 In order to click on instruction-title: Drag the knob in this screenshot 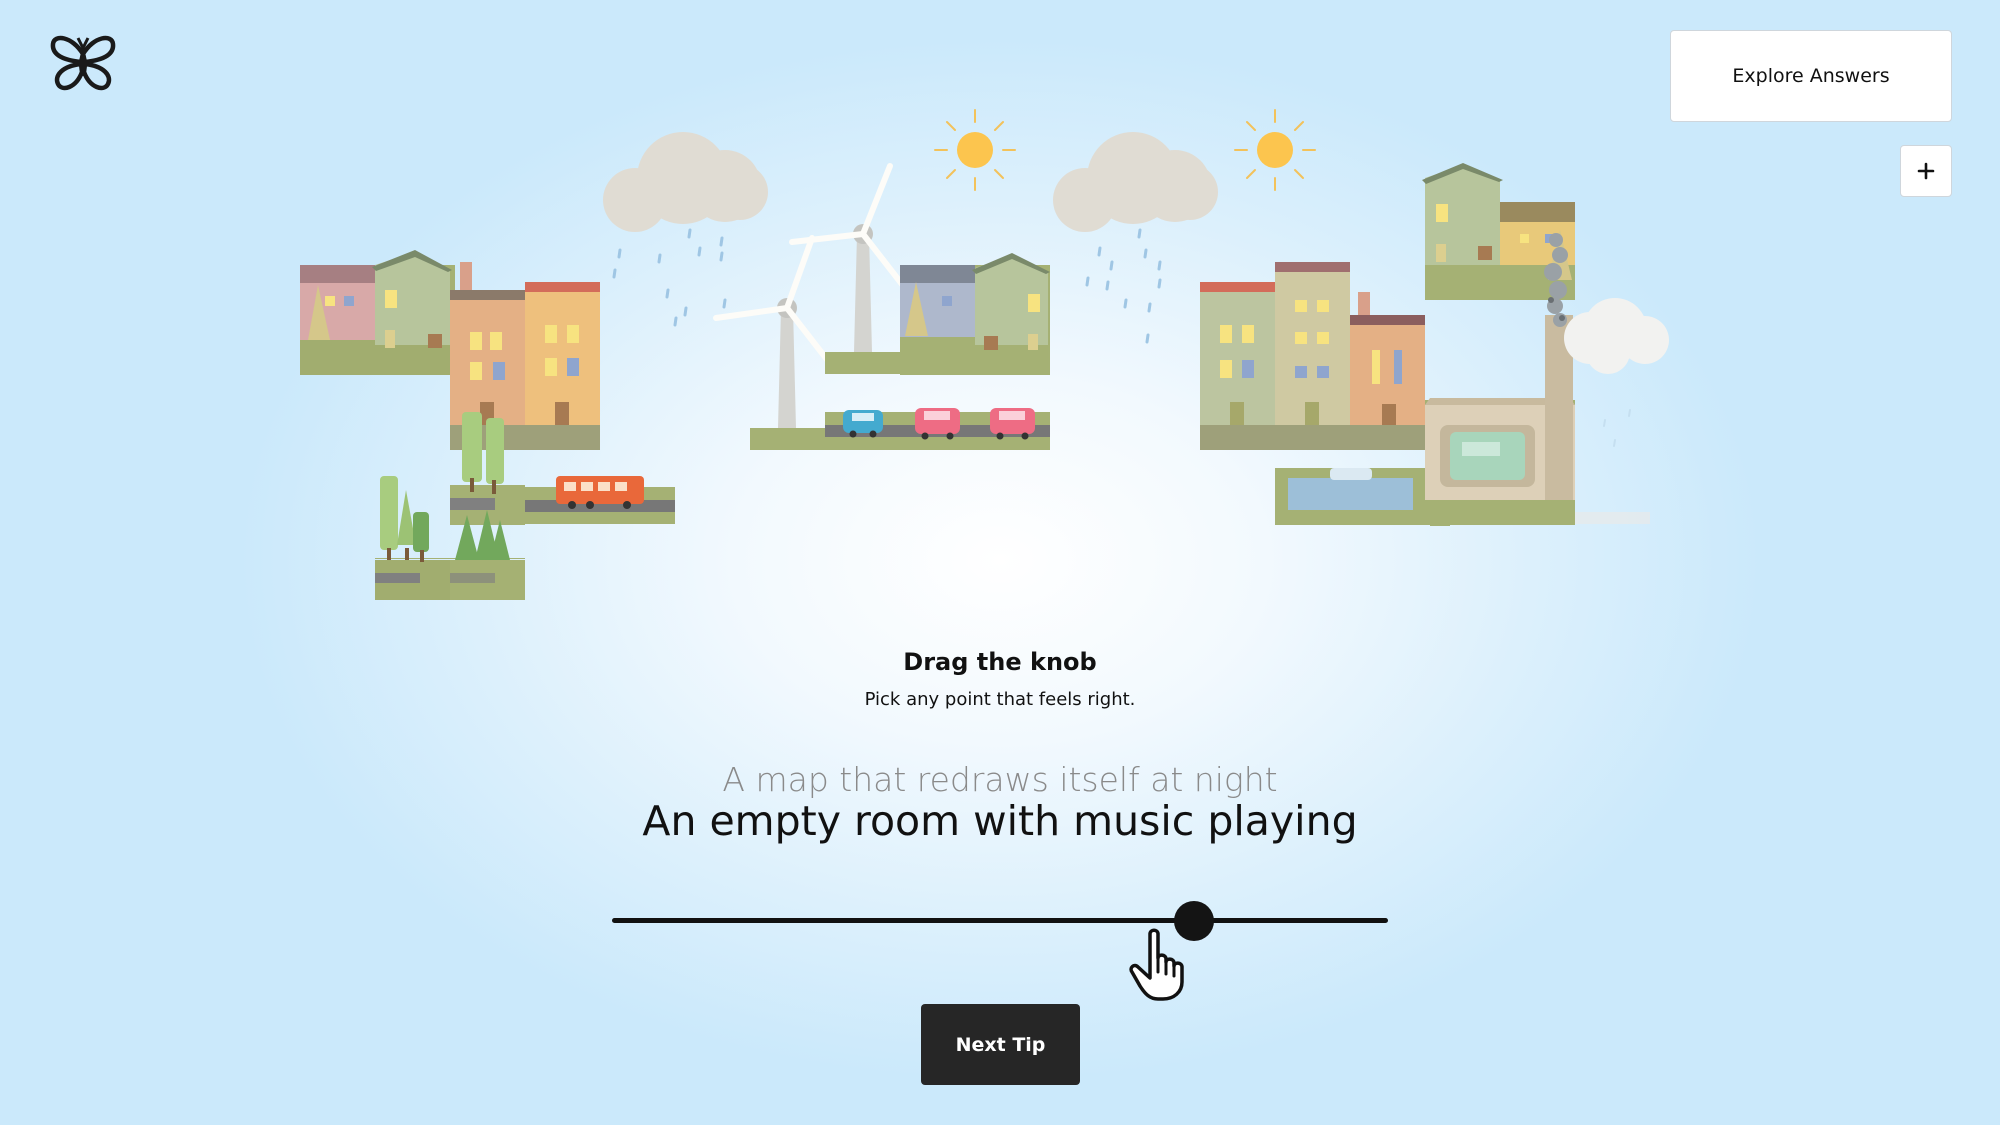, I will do `click(1000, 662)`.